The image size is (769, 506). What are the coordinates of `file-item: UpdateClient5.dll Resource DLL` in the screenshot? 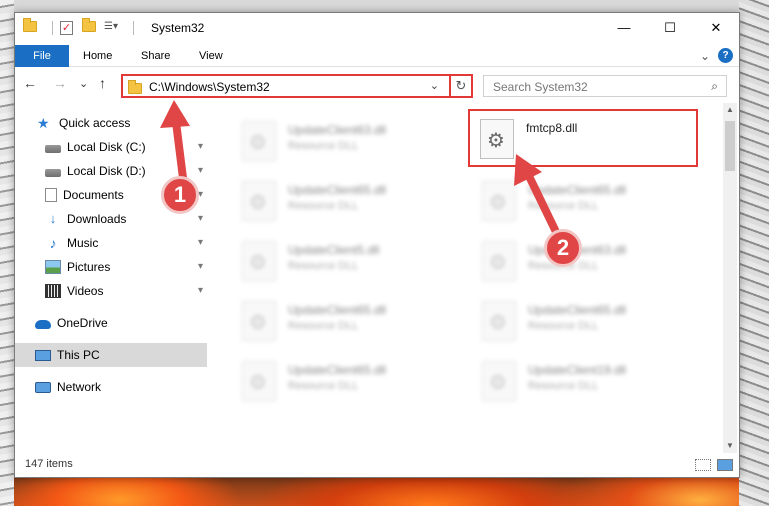 It's located at (347, 260).